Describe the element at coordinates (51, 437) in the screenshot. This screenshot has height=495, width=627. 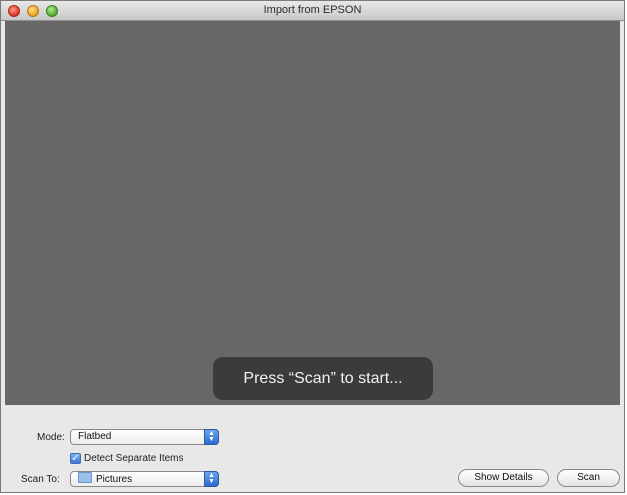
I see `mode-label: Mode:` at that location.